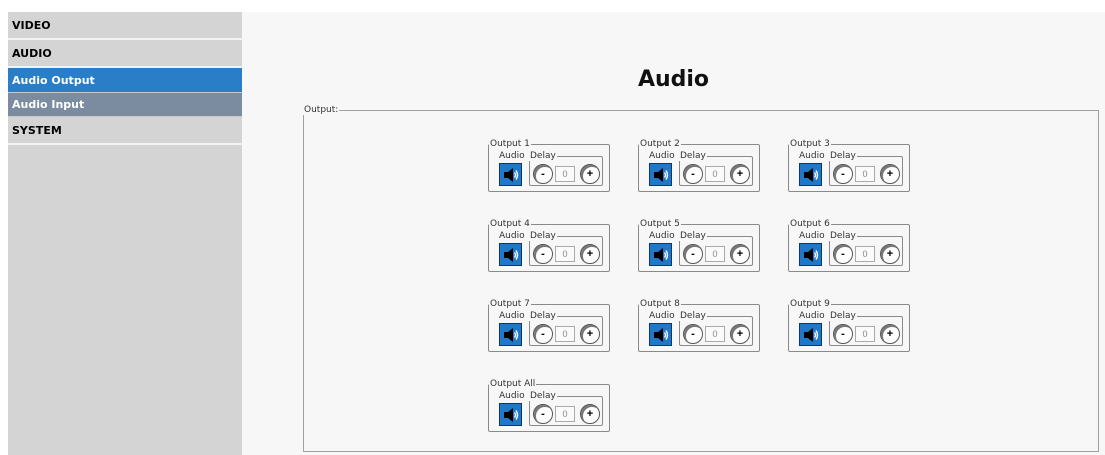 This screenshot has width=1105, height=455. I want to click on output-channel: Output 3 Audio Delay - 0 +, so click(849, 165).